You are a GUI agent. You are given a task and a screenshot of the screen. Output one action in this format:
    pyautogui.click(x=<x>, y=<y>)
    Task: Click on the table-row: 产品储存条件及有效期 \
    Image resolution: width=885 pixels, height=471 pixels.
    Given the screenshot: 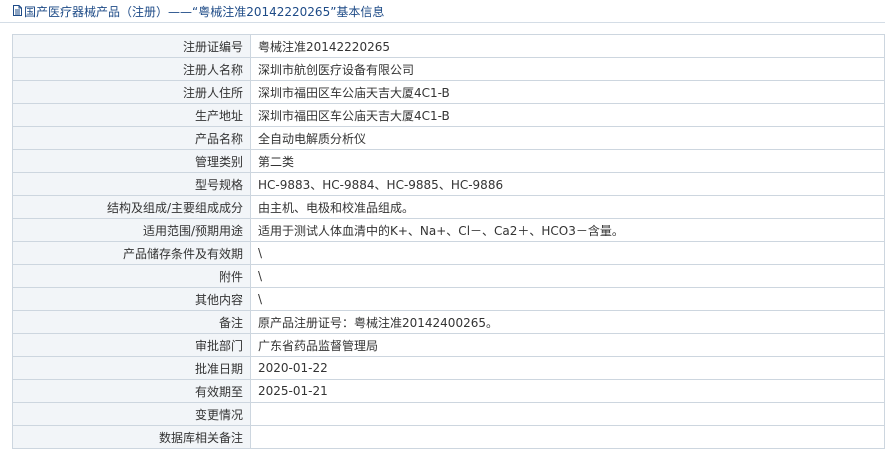 What is the action you would take?
    pyautogui.click(x=448, y=253)
    